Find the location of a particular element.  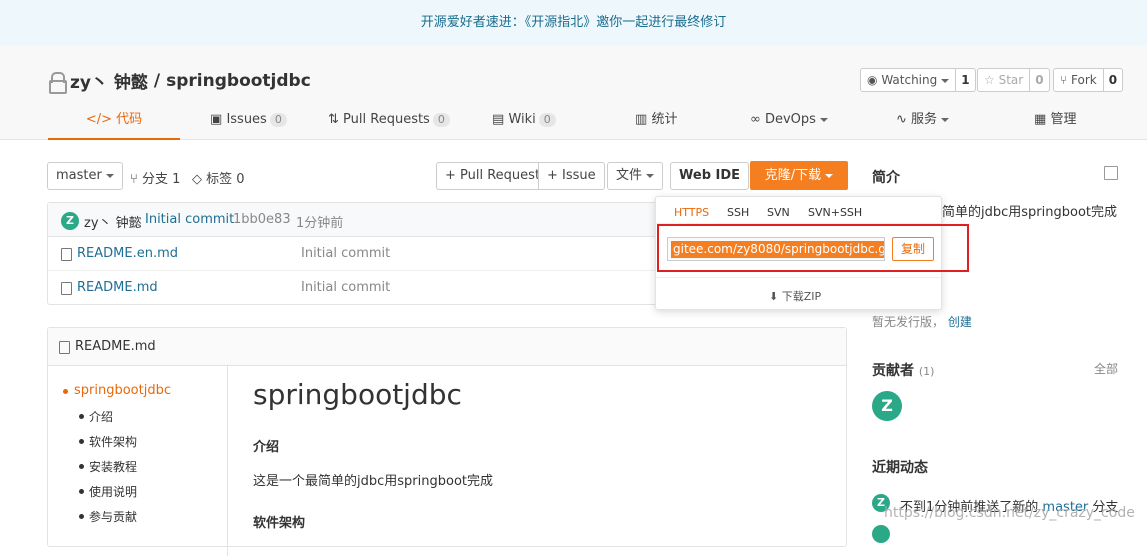

clone-download-button: 克隆/下载 is located at coordinates (799, 175).